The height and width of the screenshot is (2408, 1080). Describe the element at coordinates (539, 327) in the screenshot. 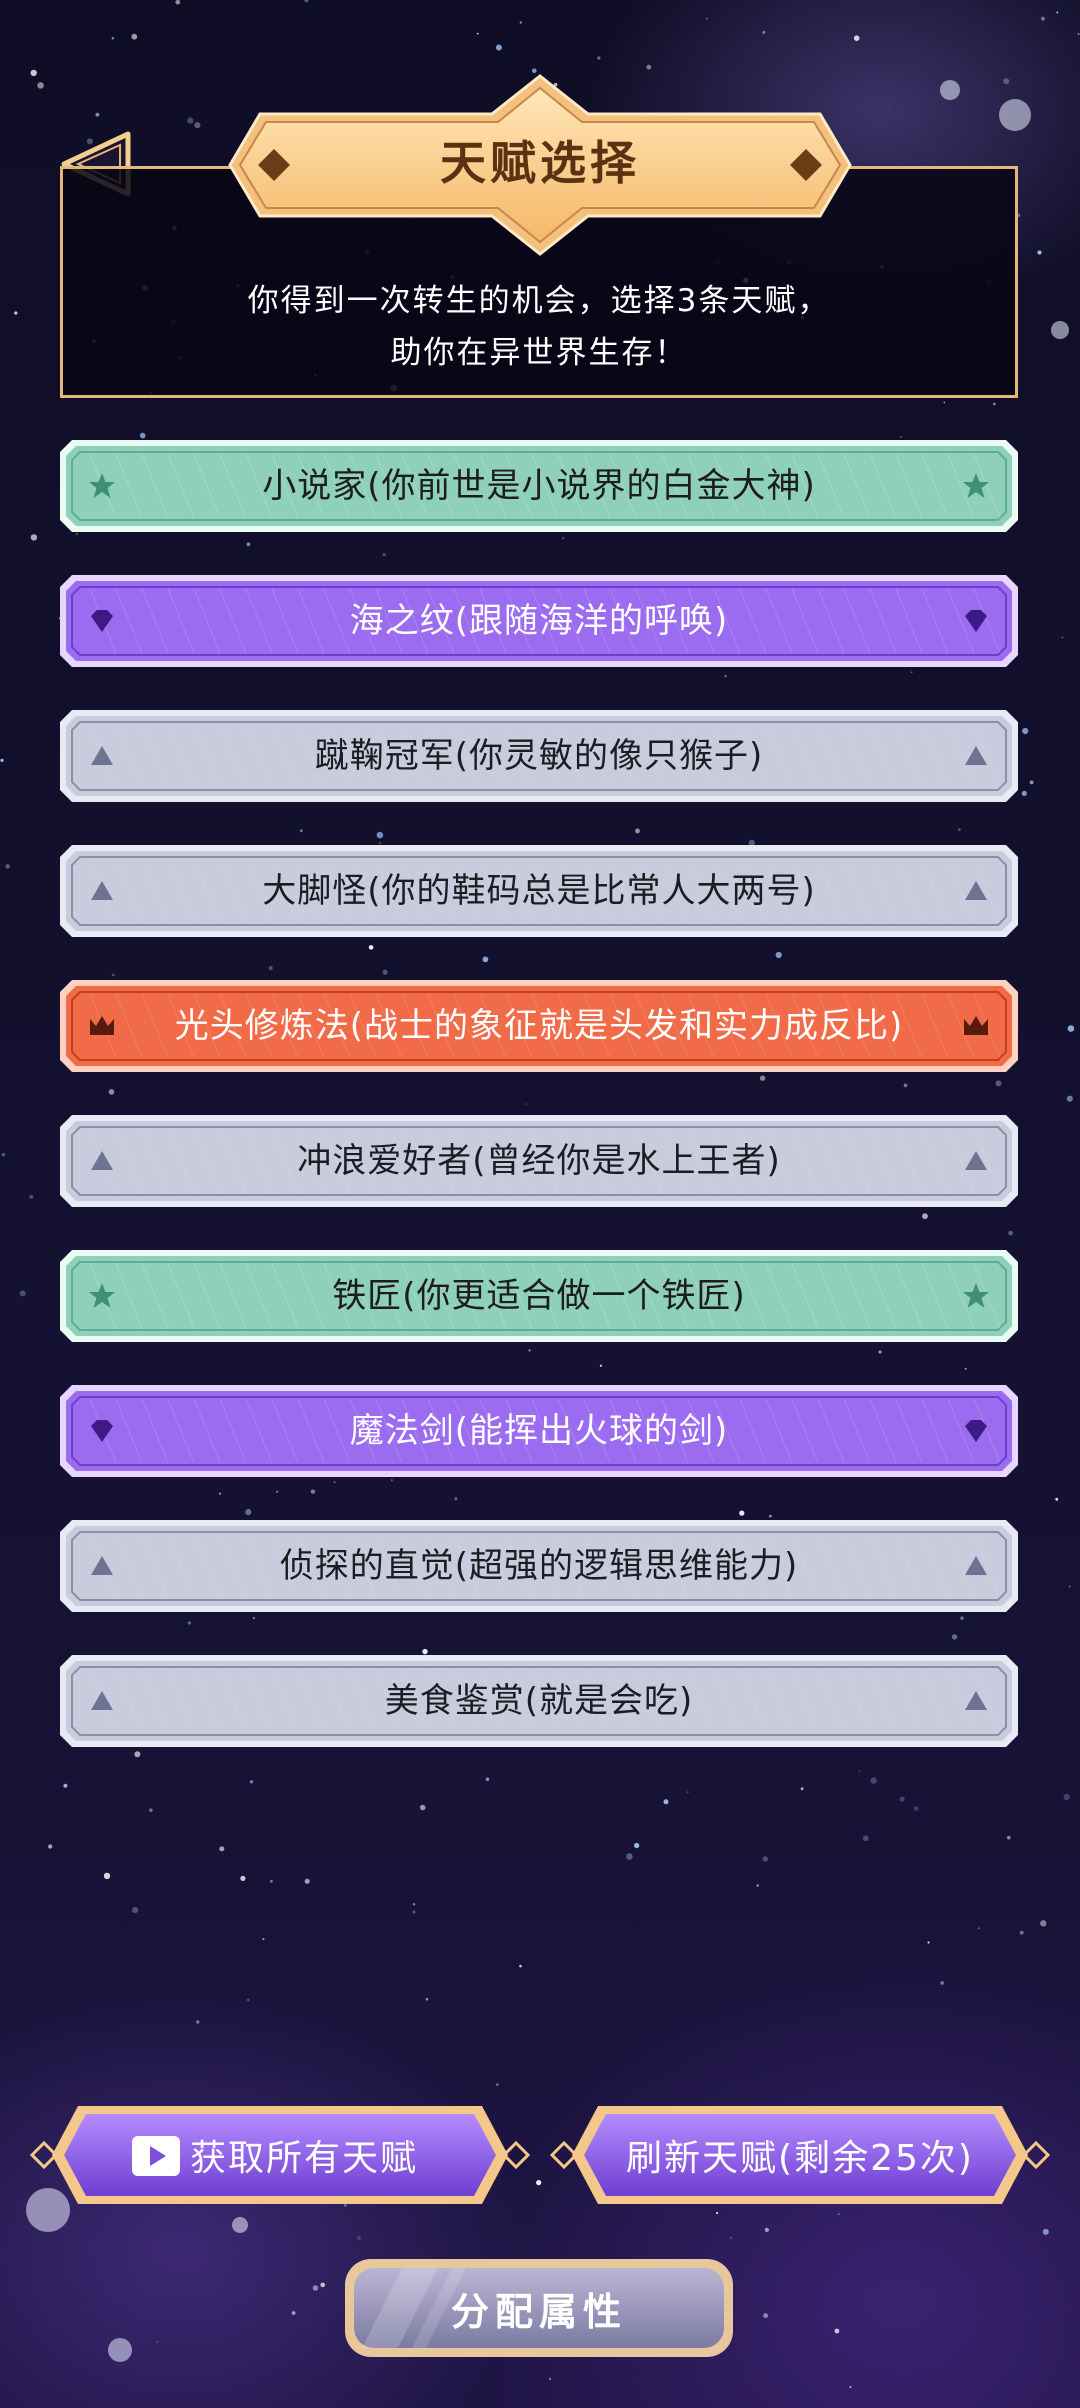

I see `intro-text: 你得到一次转生的机会，选择3条天赋， 助你在异世界生存！` at that location.